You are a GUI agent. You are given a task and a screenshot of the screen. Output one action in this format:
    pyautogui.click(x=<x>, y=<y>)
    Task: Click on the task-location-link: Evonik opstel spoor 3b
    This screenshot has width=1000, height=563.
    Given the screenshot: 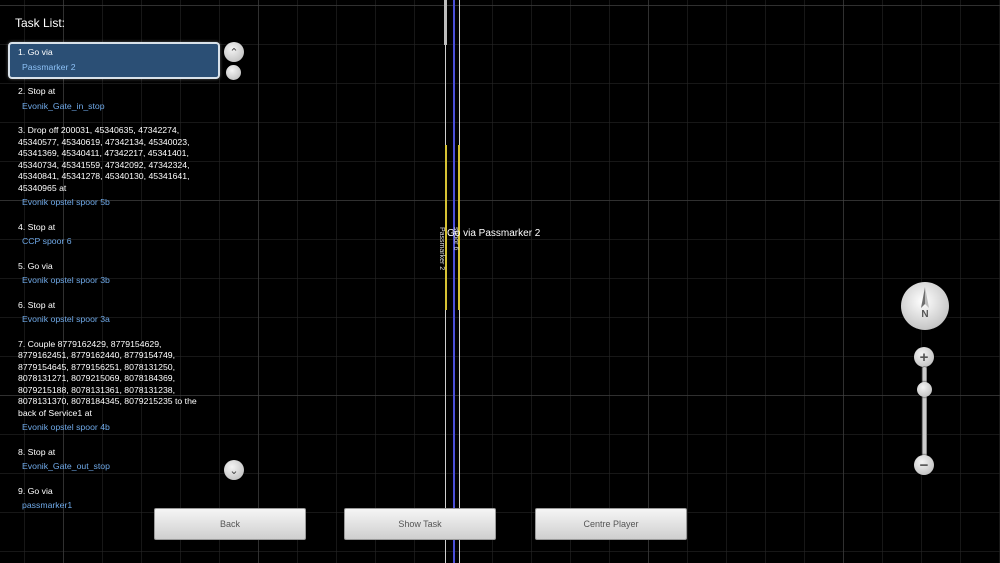 What is the action you would take?
    pyautogui.click(x=116, y=281)
    